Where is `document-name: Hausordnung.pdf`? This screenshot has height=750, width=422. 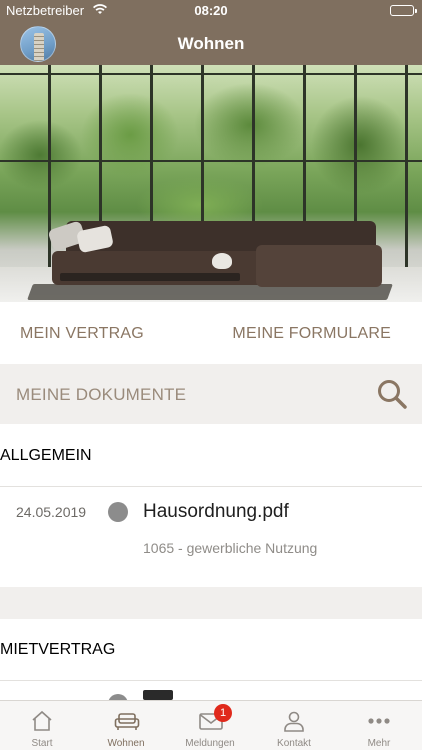 document-name: Hausordnung.pdf is located at coordinates (216, 512).